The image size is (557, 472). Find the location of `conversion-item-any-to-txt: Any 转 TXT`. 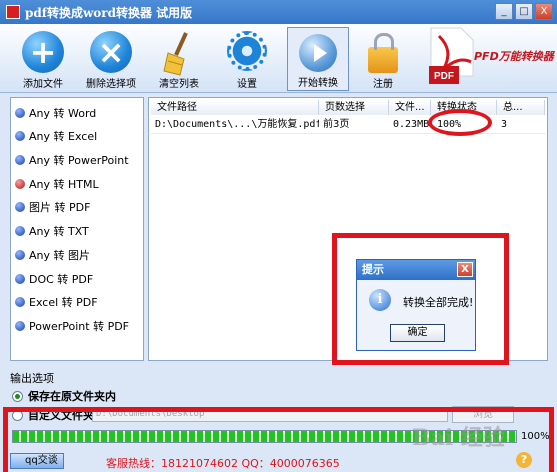

conversion-item-any-to-txt: Any 转 TXT is located at coordinates (52, 231).